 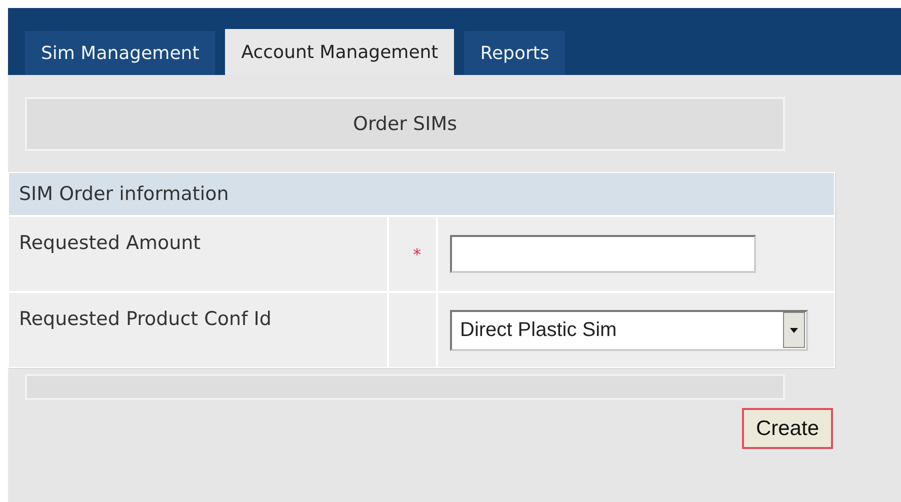 I want to click on nav-tab: Account Management, so click(x=339, y=52).